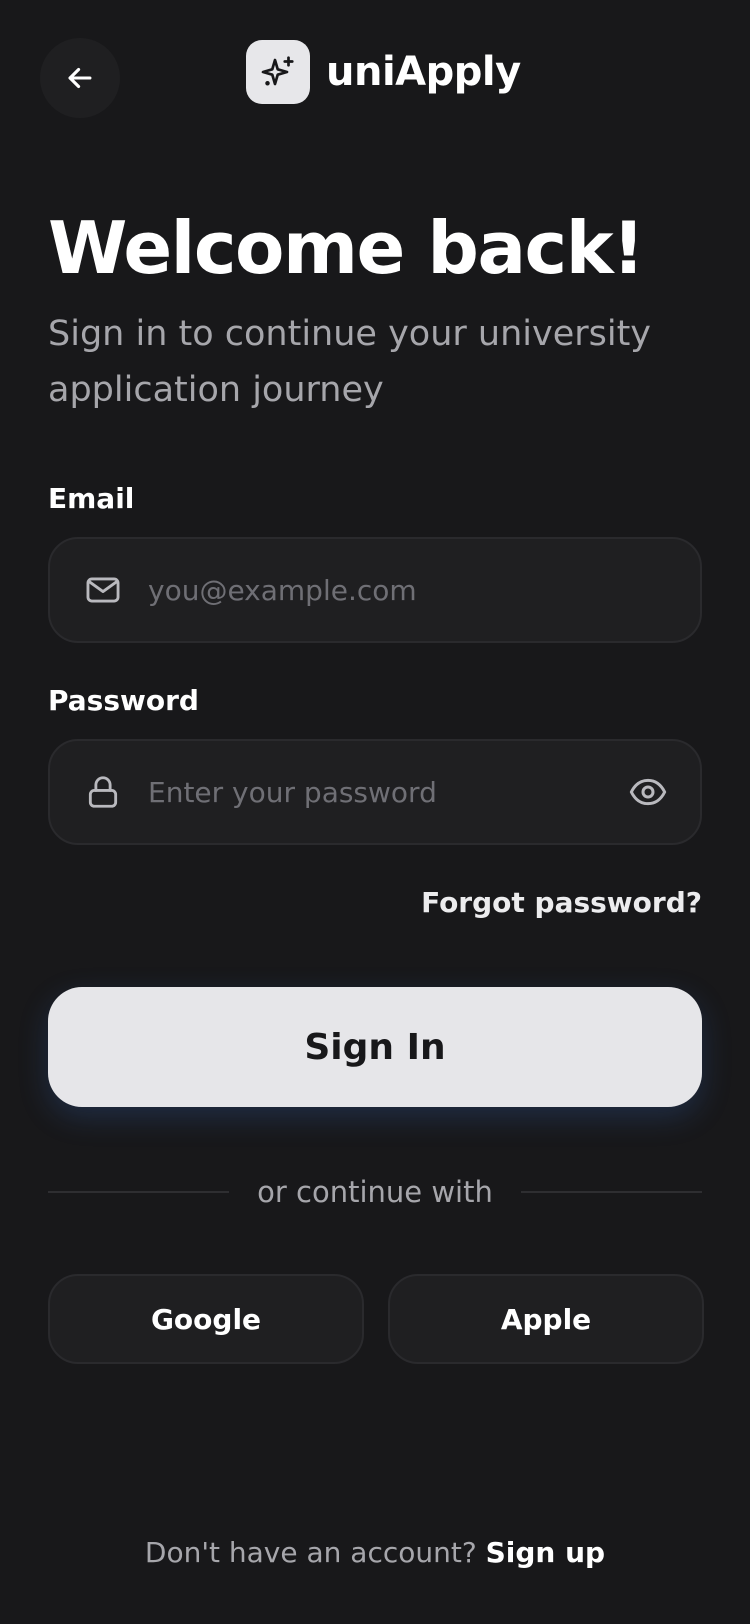  What do you see at coordinates (315, 1552) in the screenshot?
I see `signup-prompt-text: Don't have an account?` at bounding box center [315, 1552].